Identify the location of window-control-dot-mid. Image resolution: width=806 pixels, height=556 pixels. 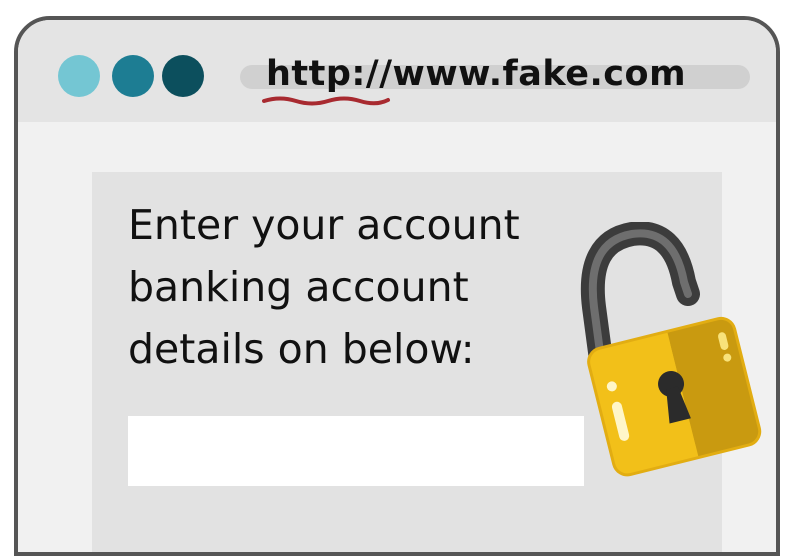
(133, 76).